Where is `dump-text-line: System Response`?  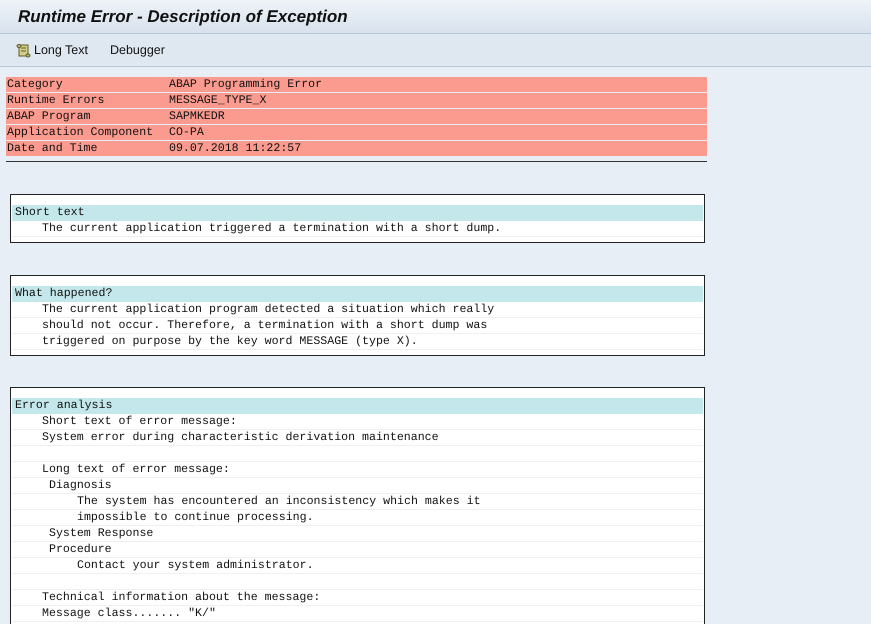 dump-text-line: System Response is located at coordinates (101, 533).